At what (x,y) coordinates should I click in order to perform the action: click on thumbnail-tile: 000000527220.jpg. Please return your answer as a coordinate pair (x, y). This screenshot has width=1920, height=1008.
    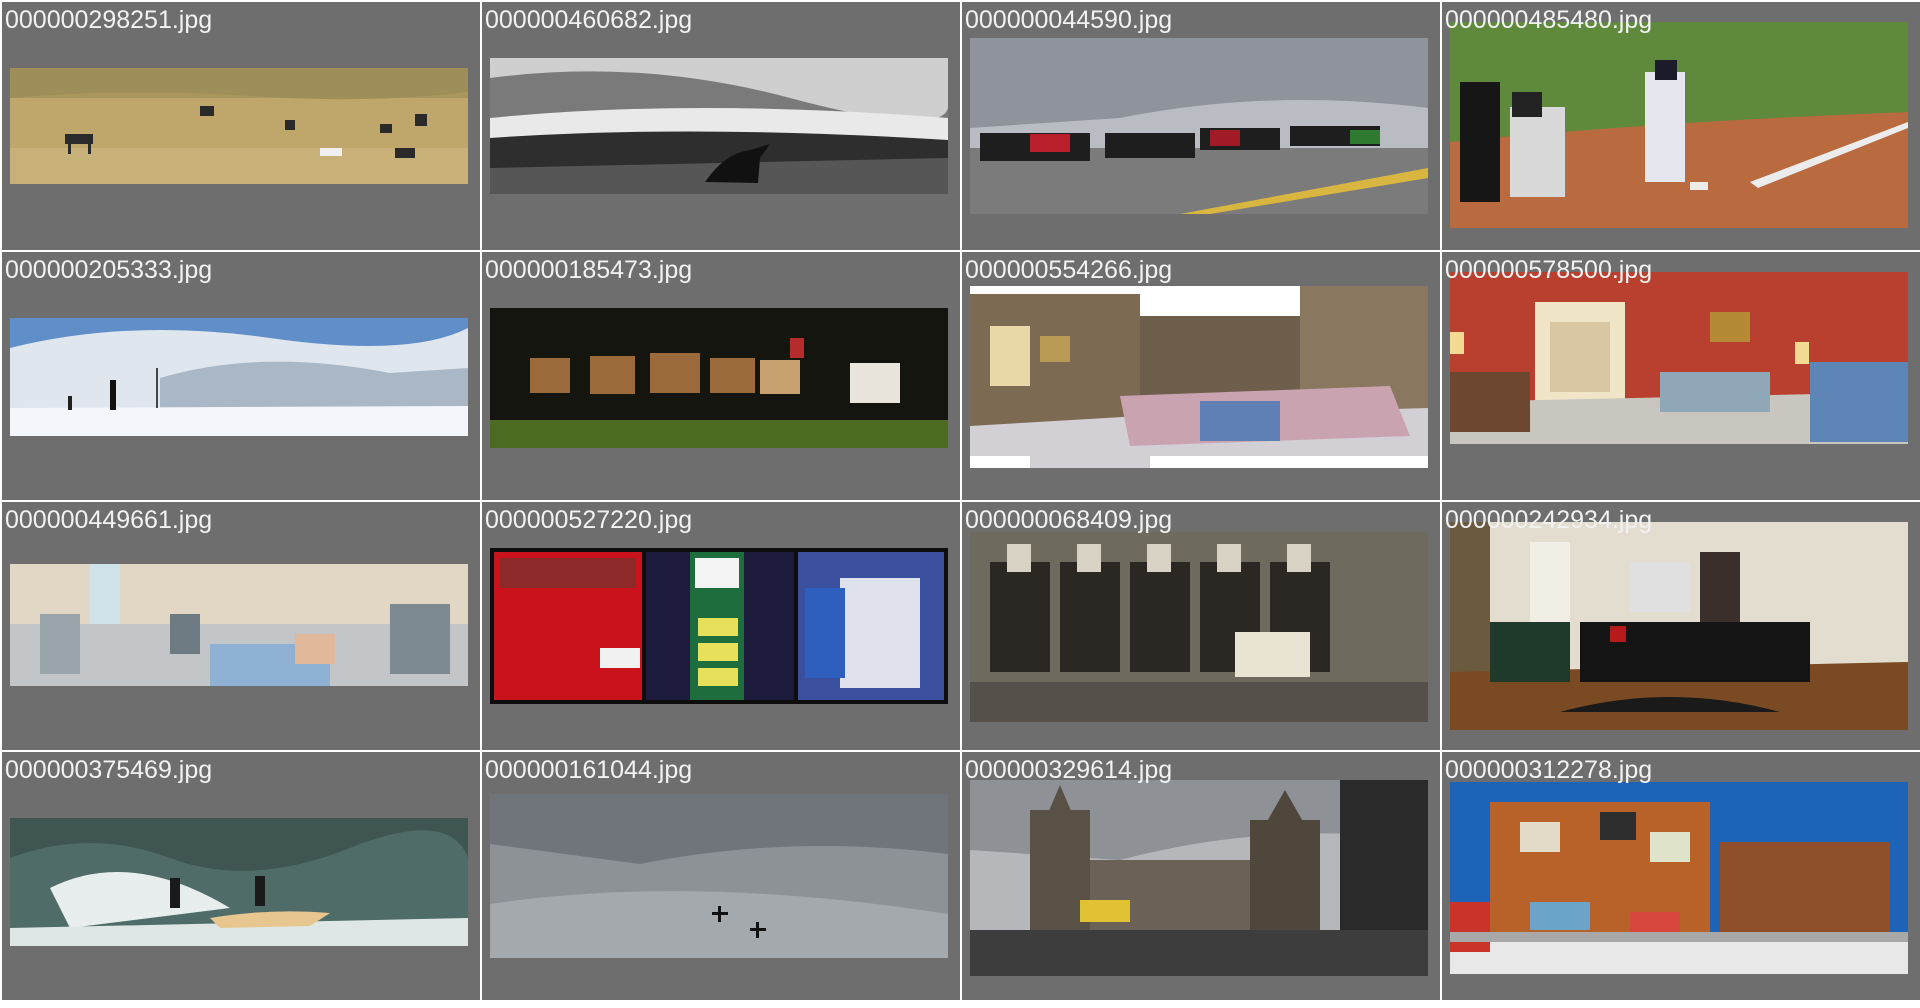
    Looking at the image, I should click on (721, 626).